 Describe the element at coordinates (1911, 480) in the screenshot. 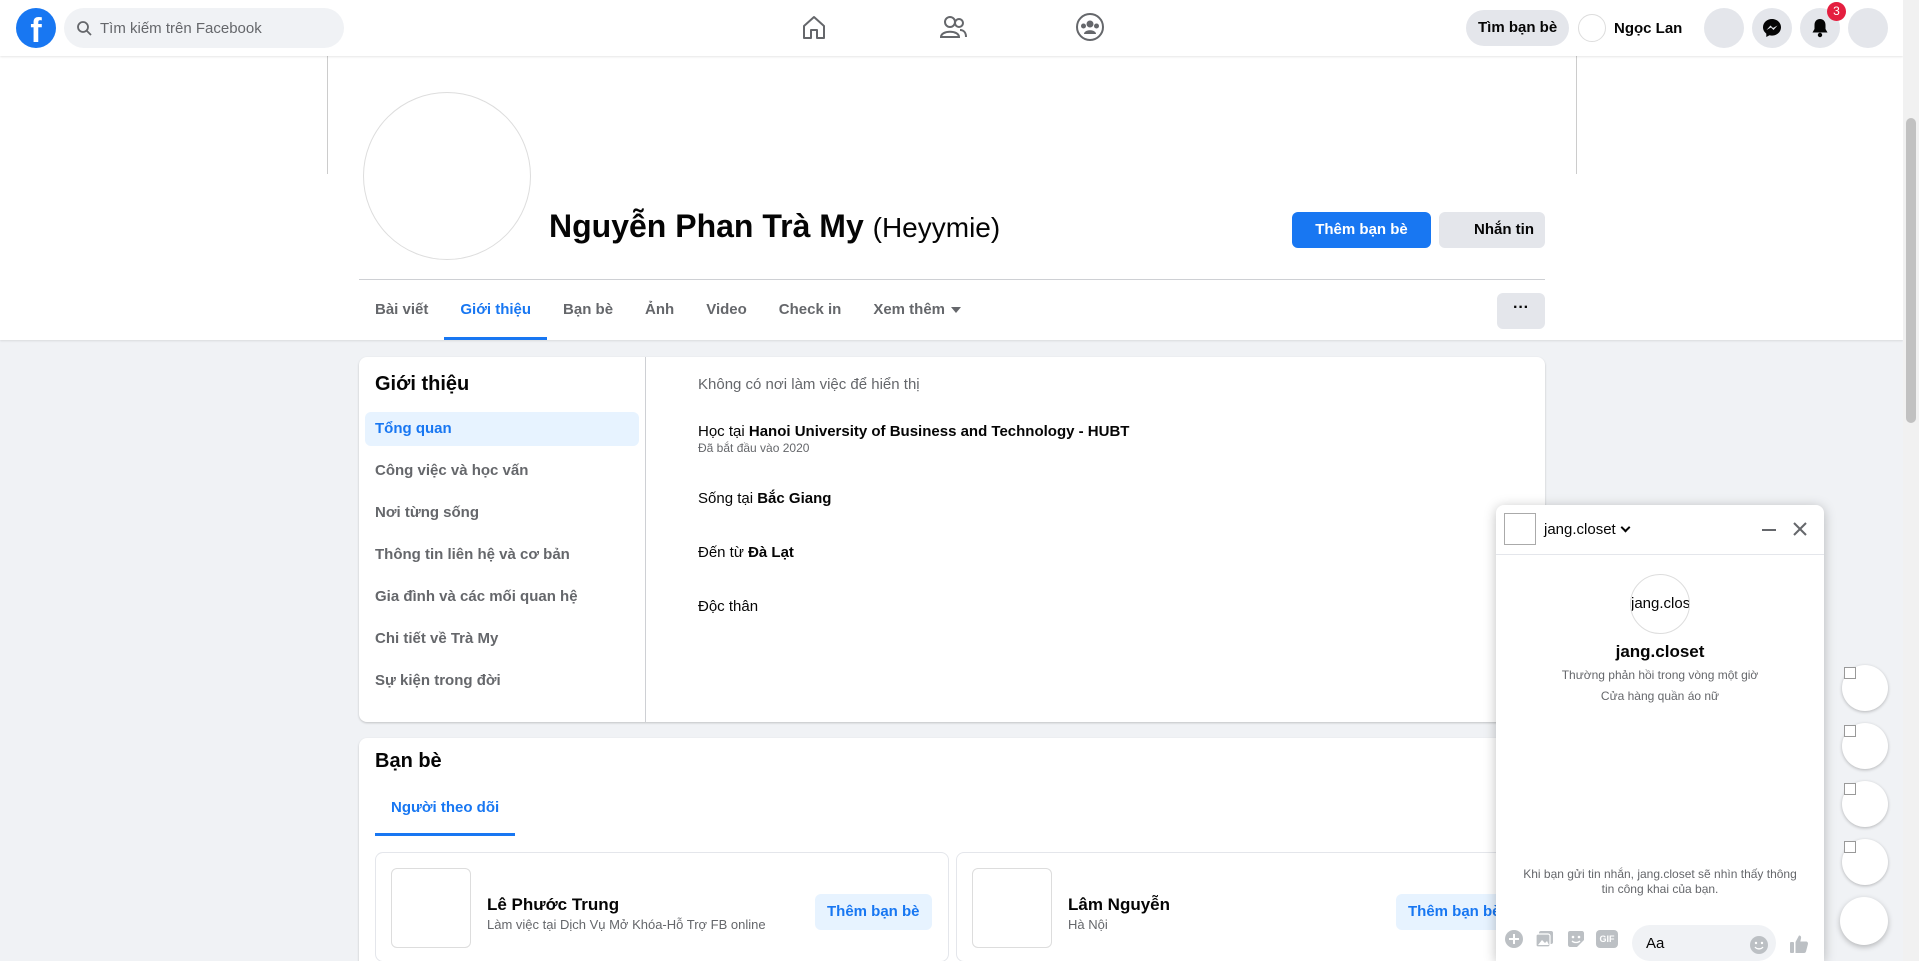

I see `scrollbar` at that location.